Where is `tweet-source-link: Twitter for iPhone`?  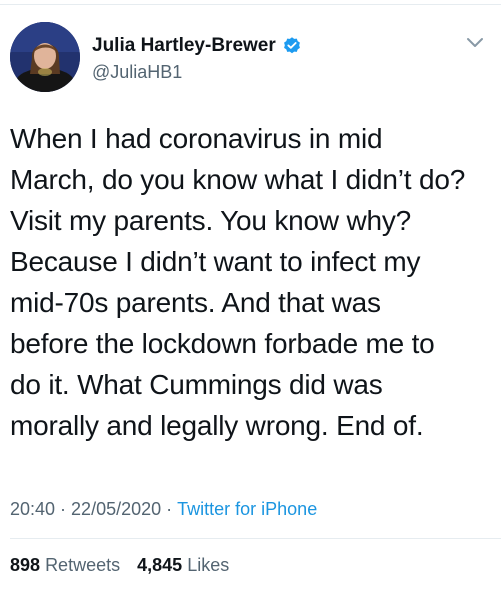 tweet-source-link: Twitter for iPhone is located at coordinates (247, 509).